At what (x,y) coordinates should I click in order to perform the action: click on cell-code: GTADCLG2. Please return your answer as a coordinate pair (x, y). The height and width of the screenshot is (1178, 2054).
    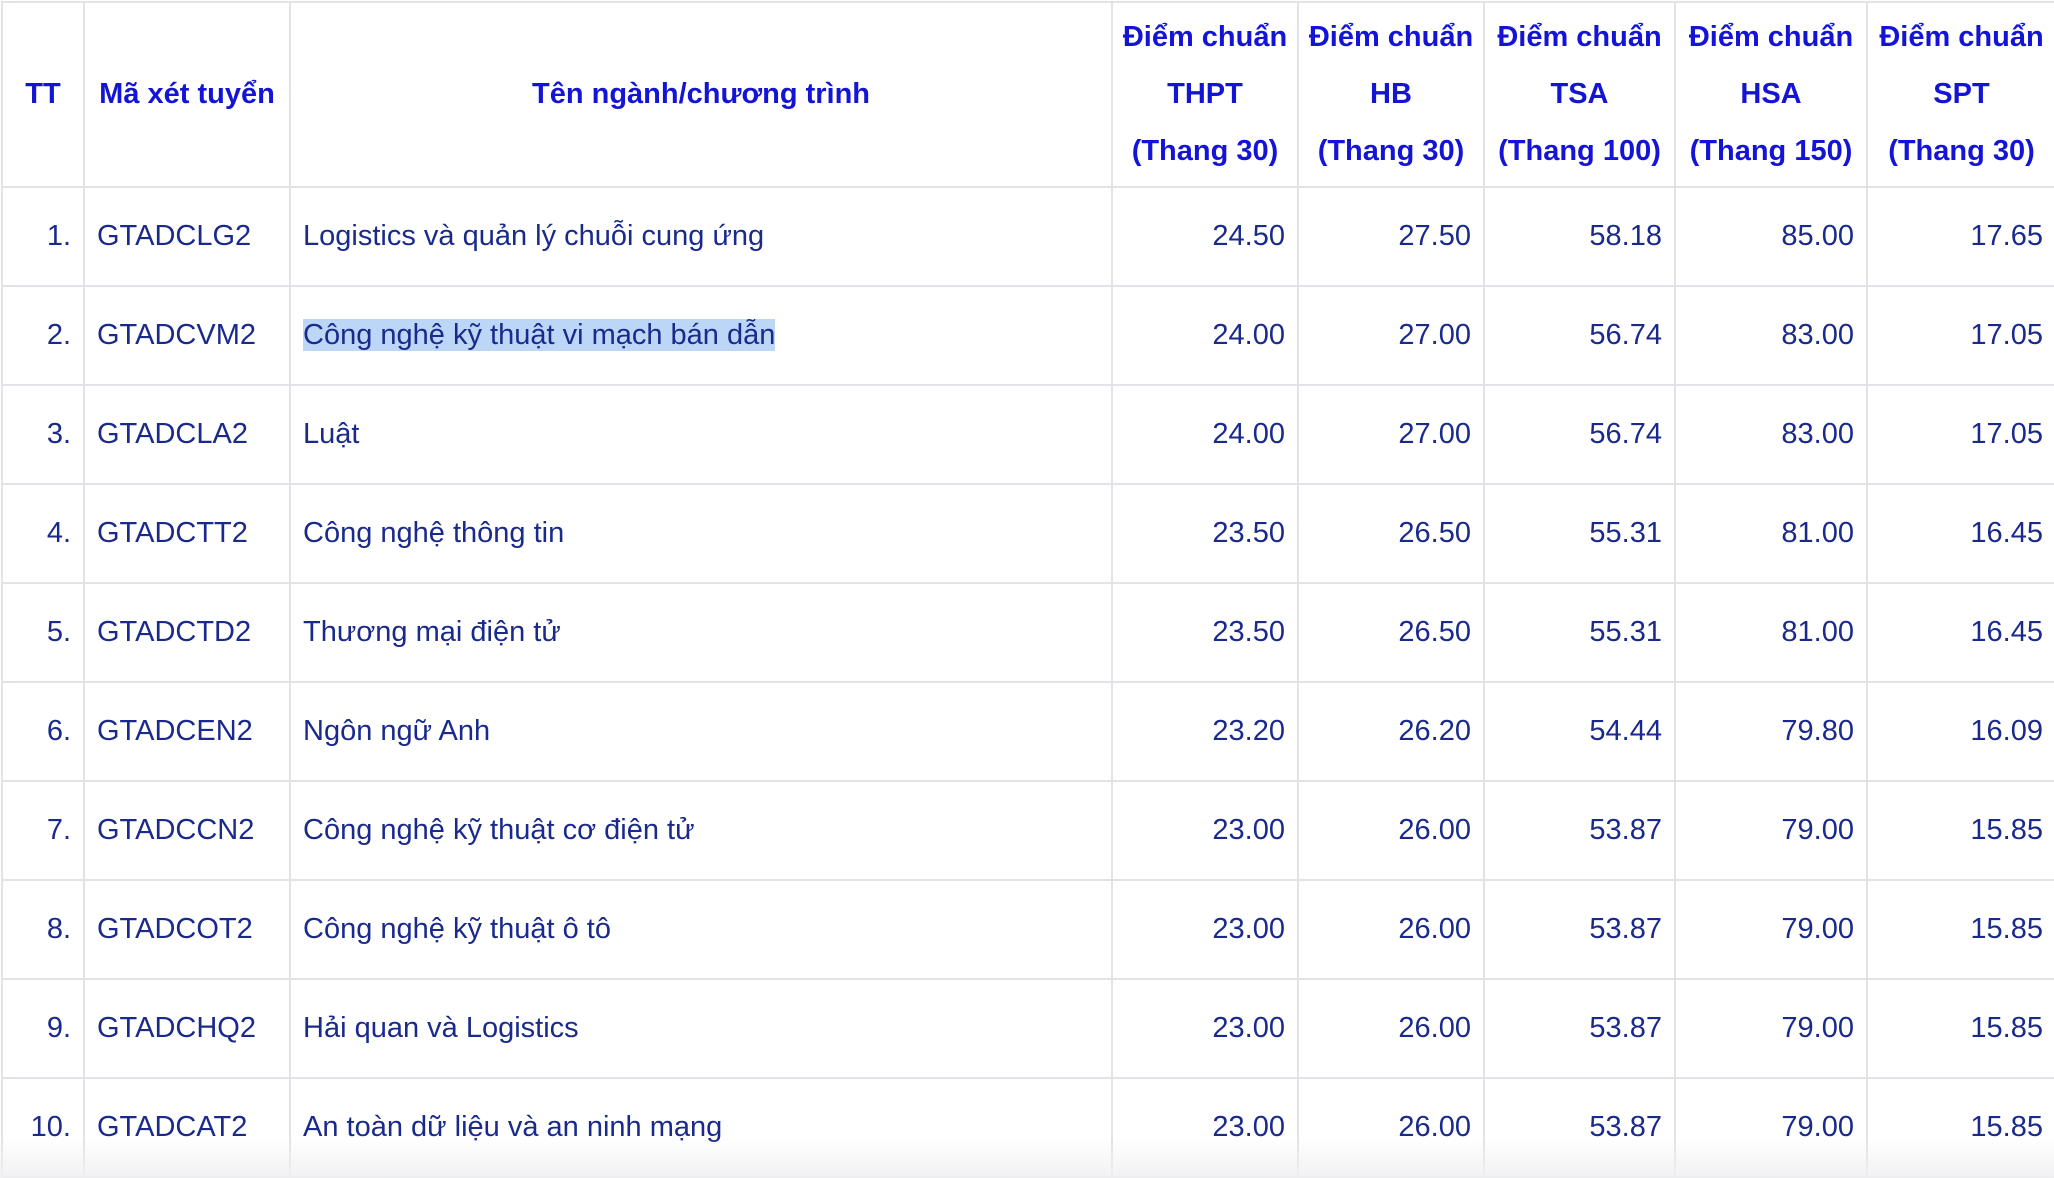
    Looking at the image, I should click on (187, 236).